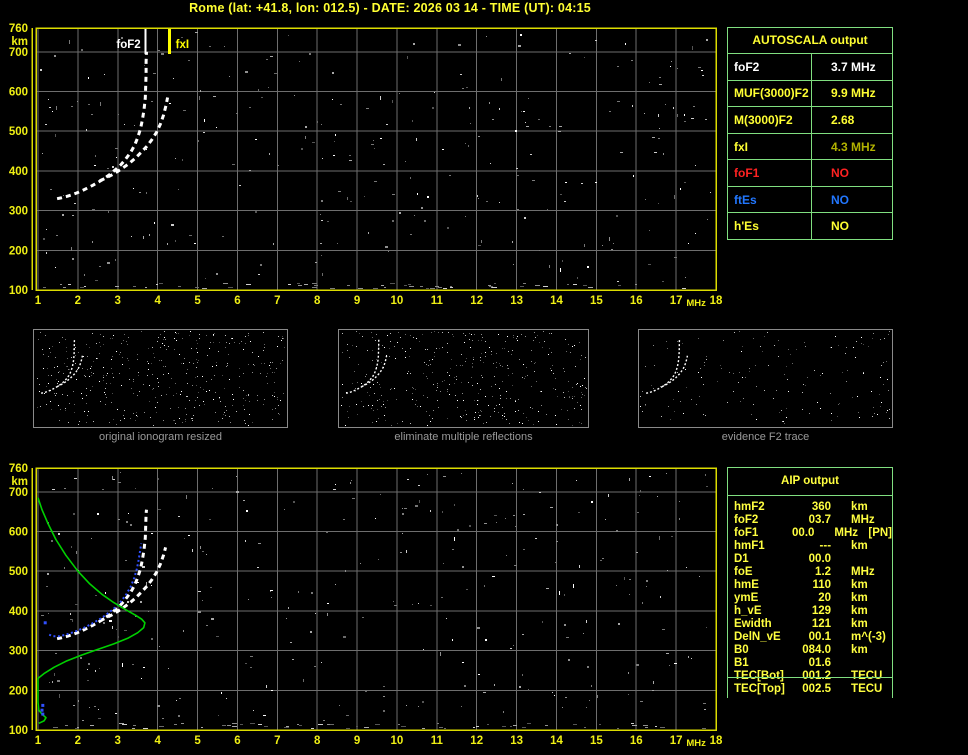  Describe the element at coordinates (18, 600) in the screenshot. I see `y-axis-labels: 760 700 600 500 400 300 200 100 km` at that location.